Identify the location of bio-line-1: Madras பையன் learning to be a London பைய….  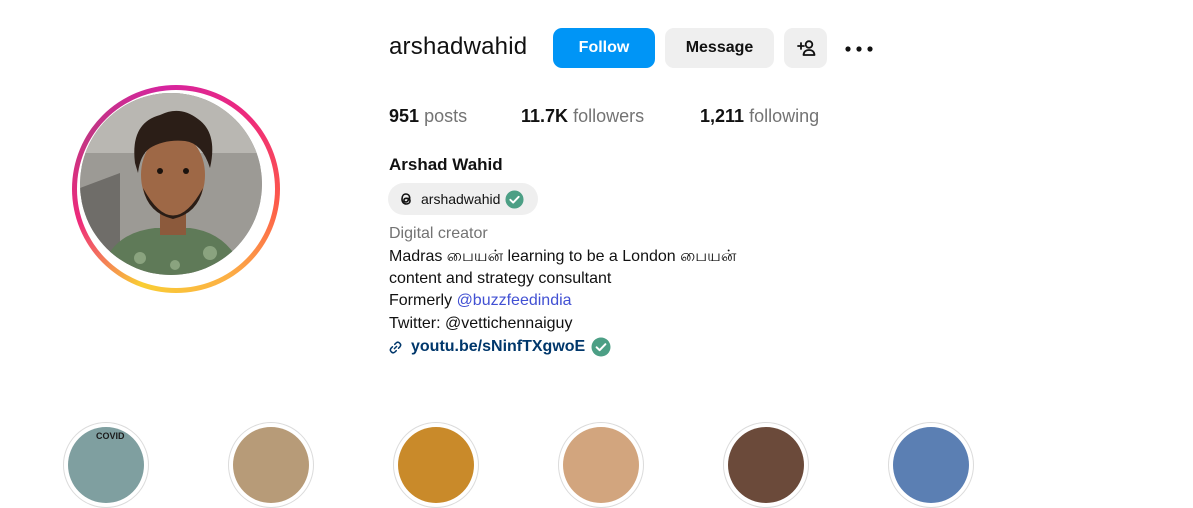
(563, 256).